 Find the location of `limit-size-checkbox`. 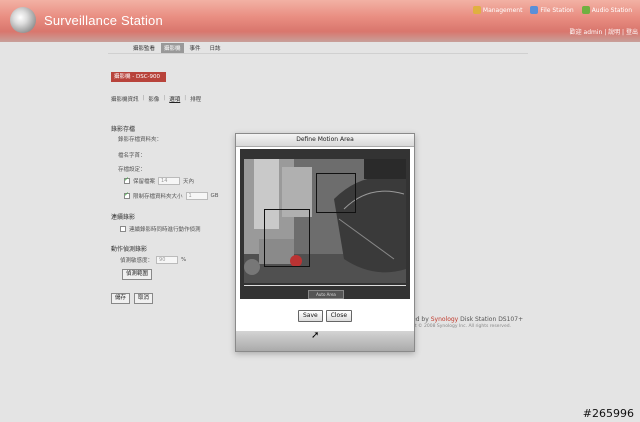

limit-size-checkbox is located at coordinates (127, 195).